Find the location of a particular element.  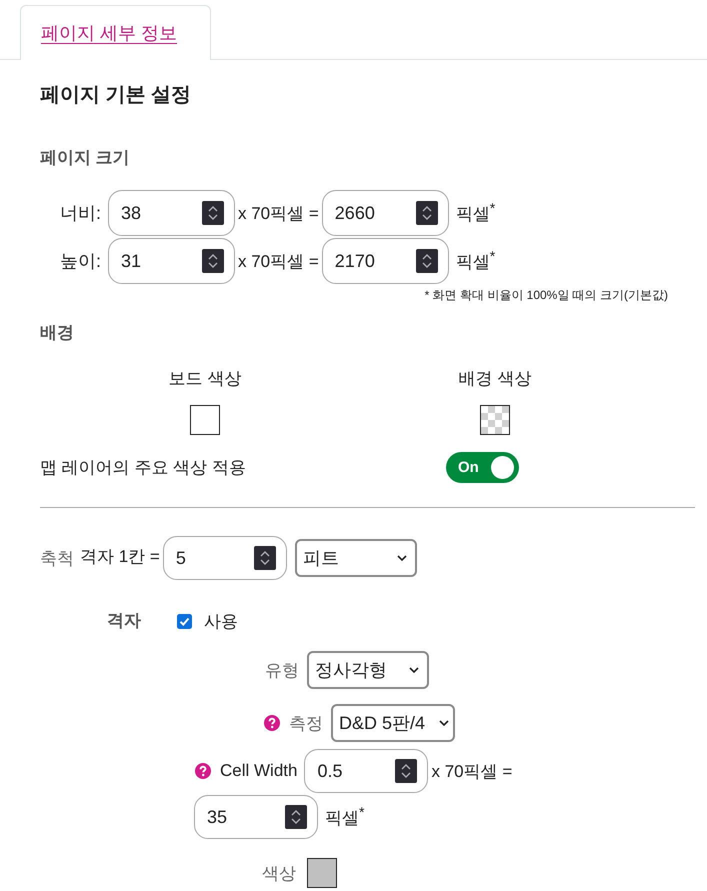

checkbox is located at coordinates (184, 621).